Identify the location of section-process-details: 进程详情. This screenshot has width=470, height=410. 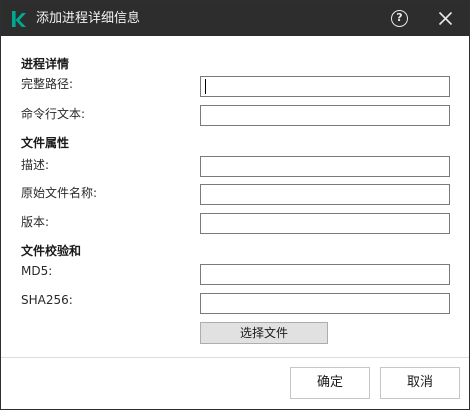
(45, 64).